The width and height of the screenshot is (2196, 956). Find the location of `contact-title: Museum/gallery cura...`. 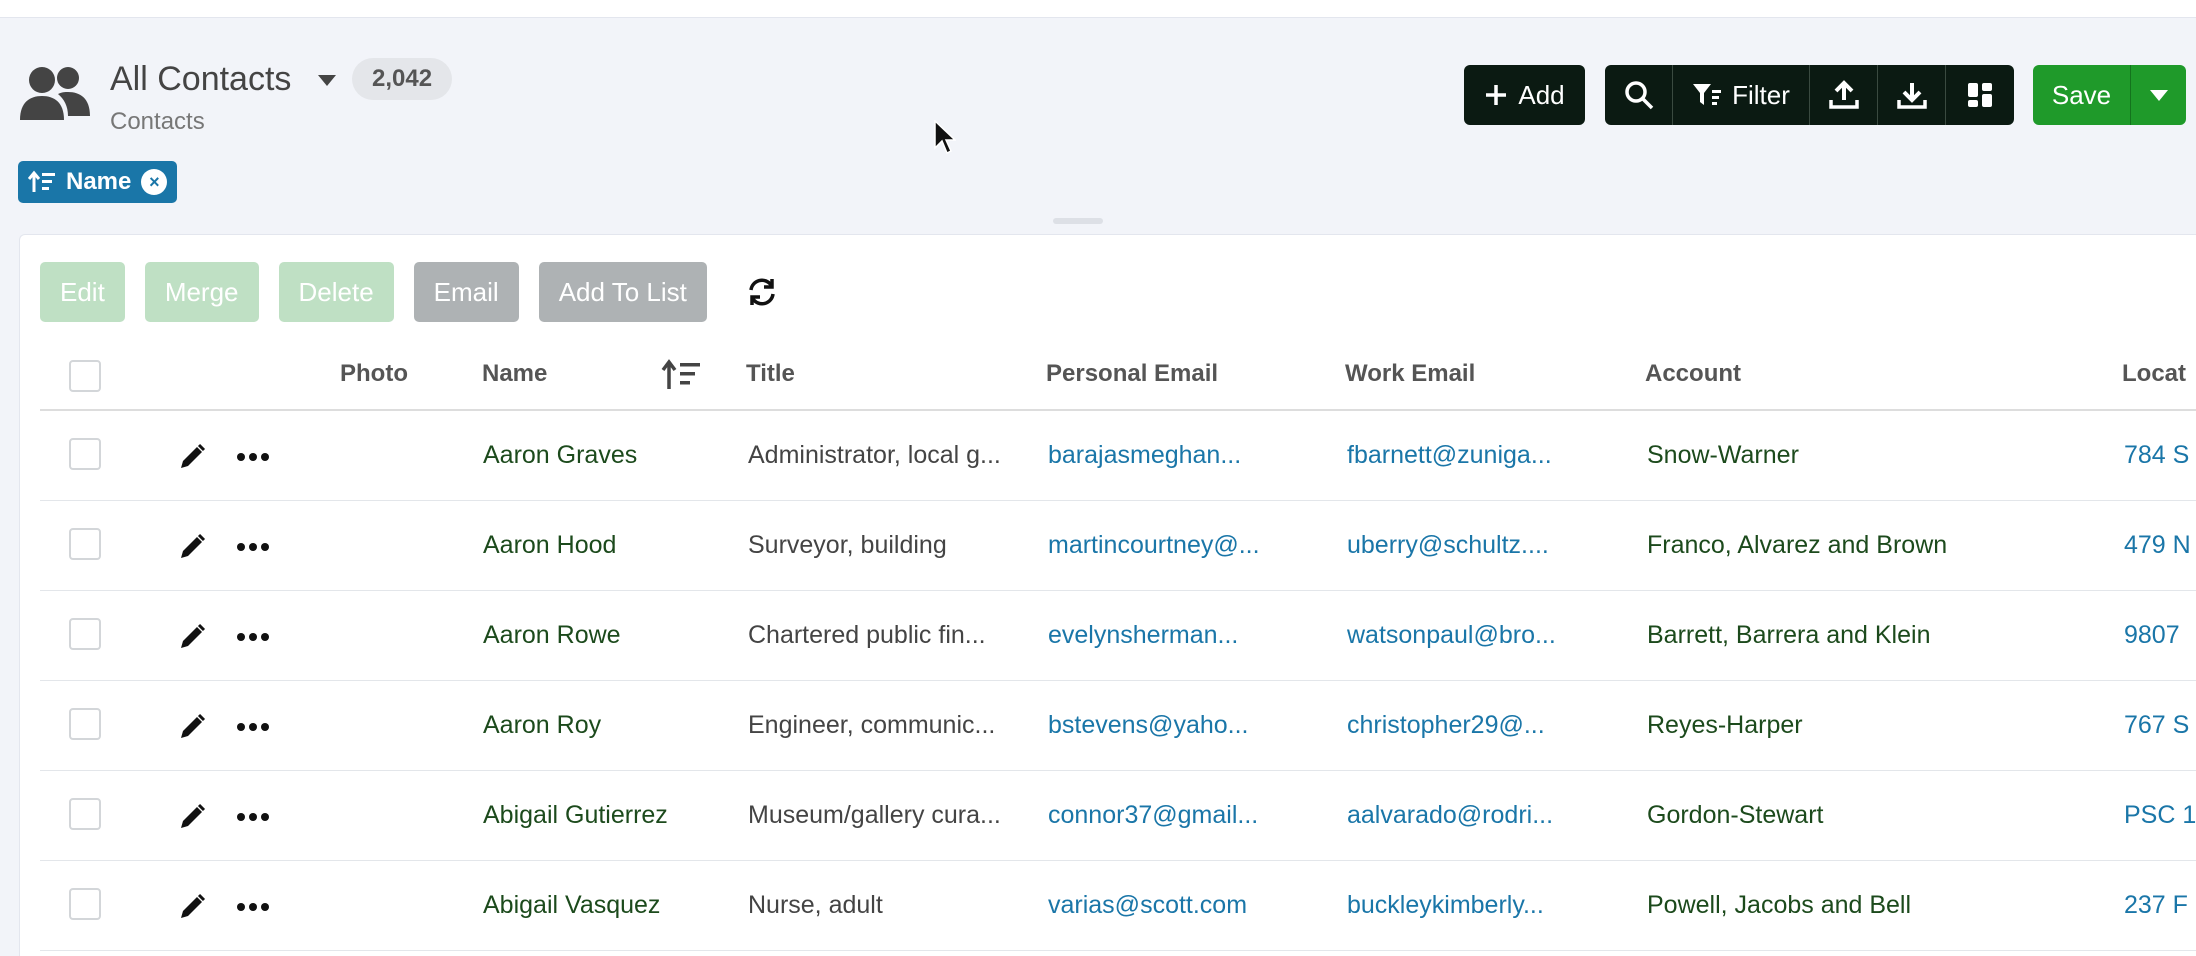

contact-title: Museum/gallery cura... is located at coordinates (874, 815).